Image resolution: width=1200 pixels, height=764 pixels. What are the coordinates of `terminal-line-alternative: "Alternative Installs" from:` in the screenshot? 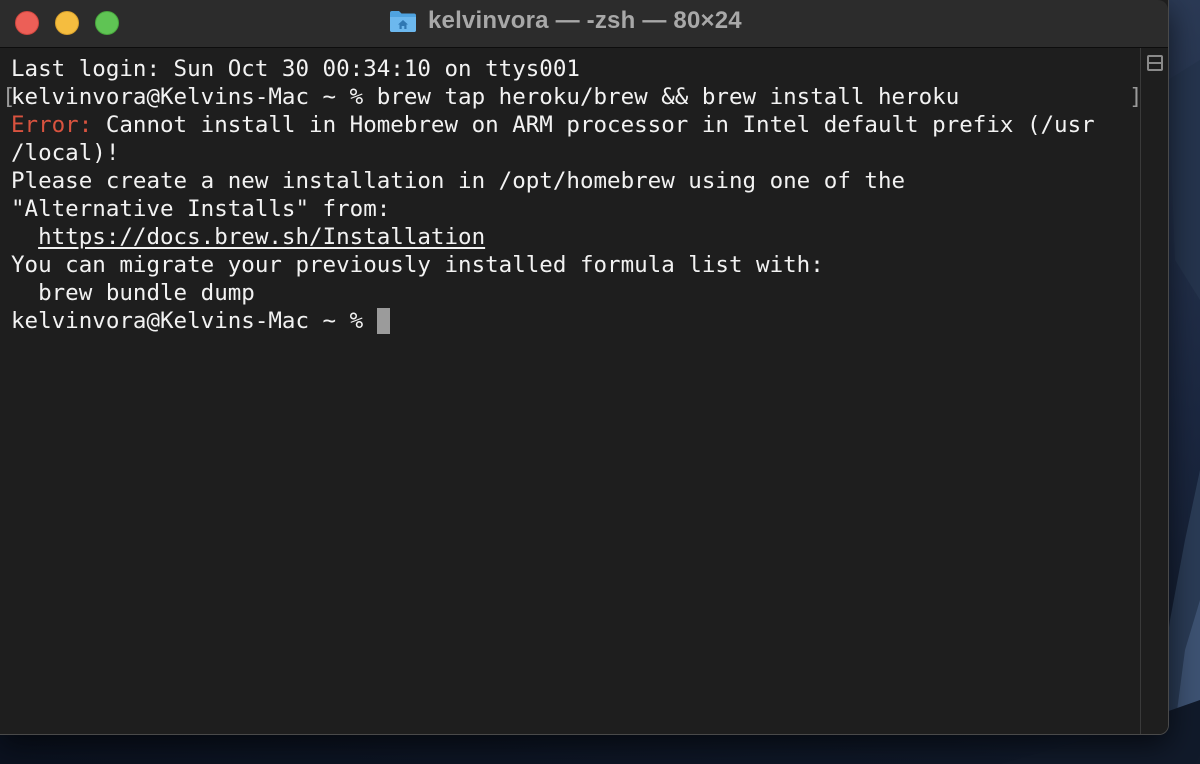 It's located at (553, 209).